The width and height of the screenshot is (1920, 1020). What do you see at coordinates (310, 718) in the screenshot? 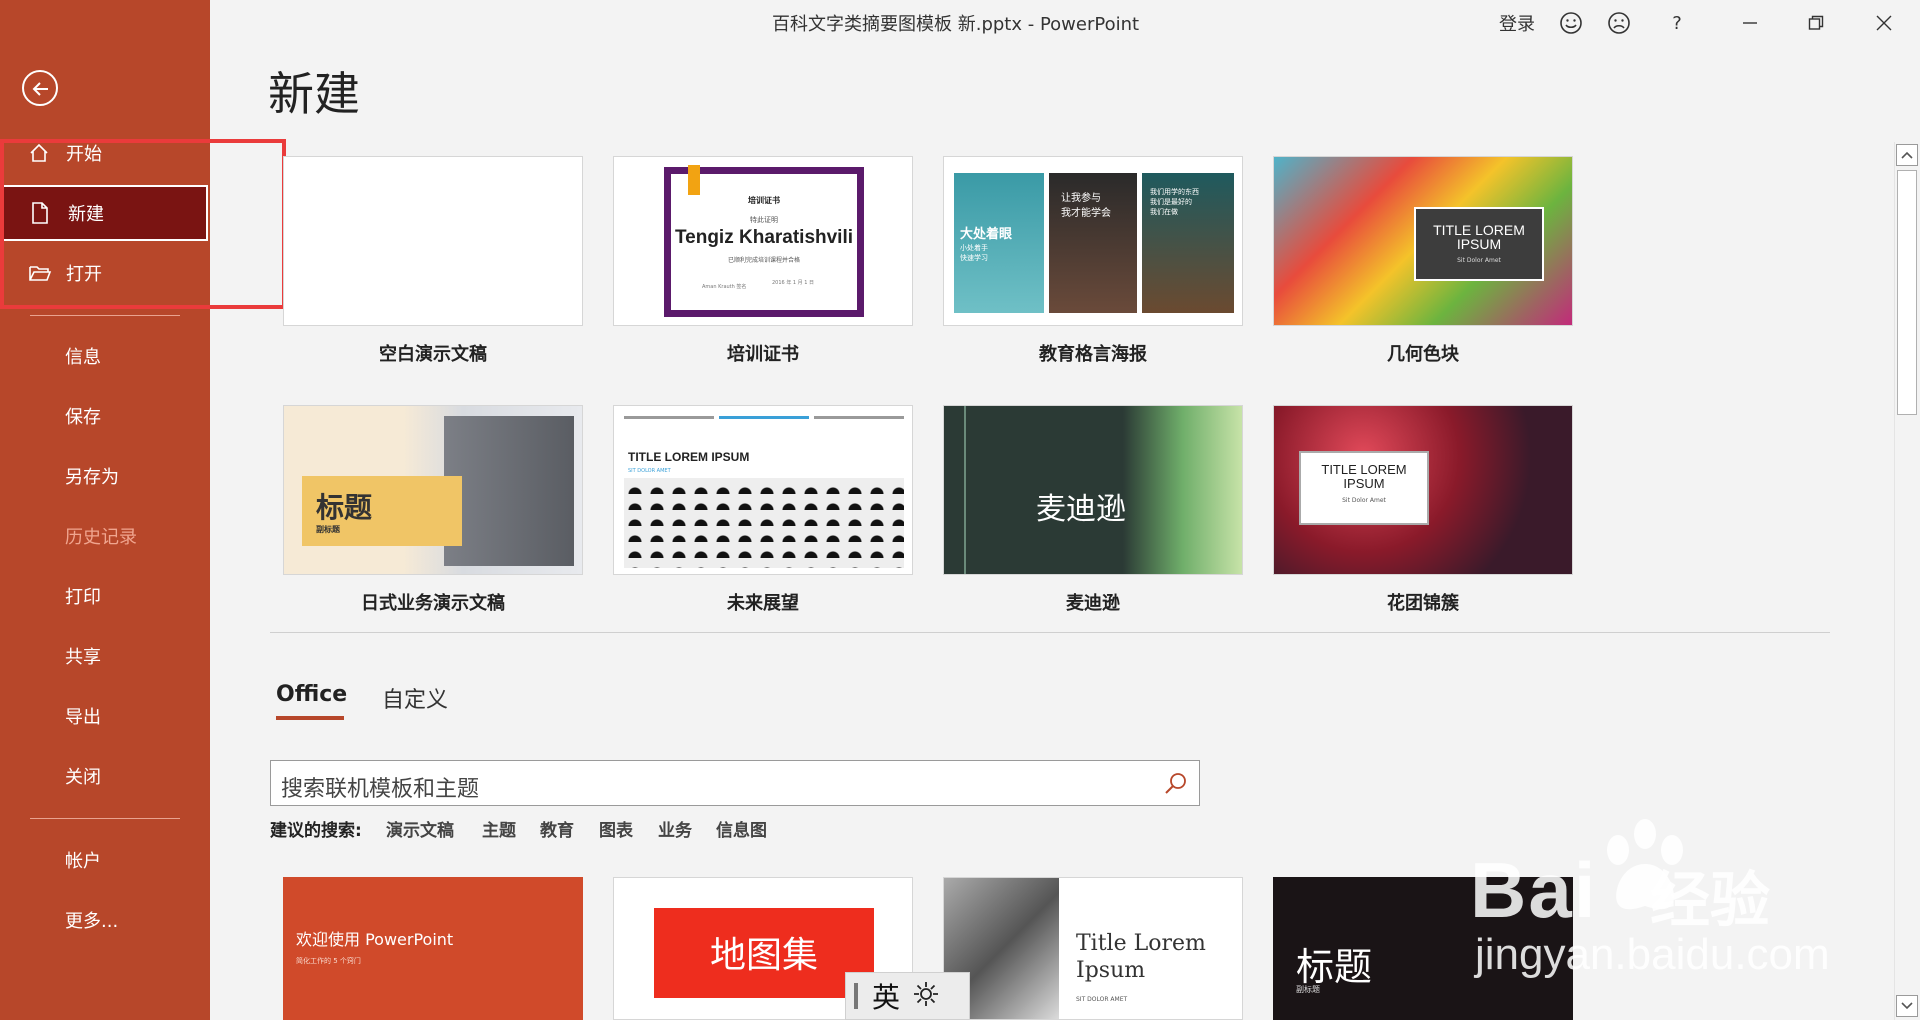
I see `tab-active-indicator` at bounding box center [310, 718].